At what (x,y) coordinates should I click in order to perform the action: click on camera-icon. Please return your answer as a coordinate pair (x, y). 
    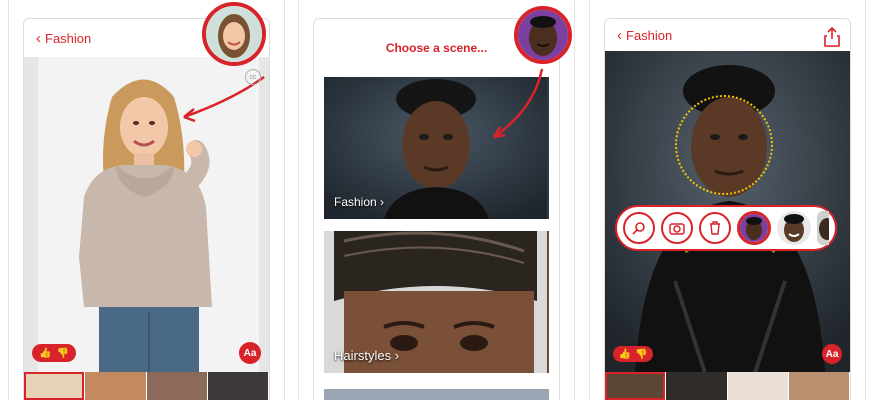
    Looking at the image, I should click on (677, 229).